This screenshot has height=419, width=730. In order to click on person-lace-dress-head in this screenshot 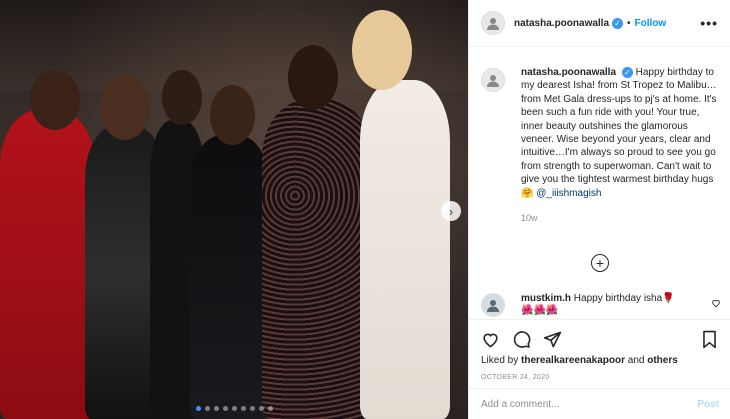, I will do `click(313, 77)`.